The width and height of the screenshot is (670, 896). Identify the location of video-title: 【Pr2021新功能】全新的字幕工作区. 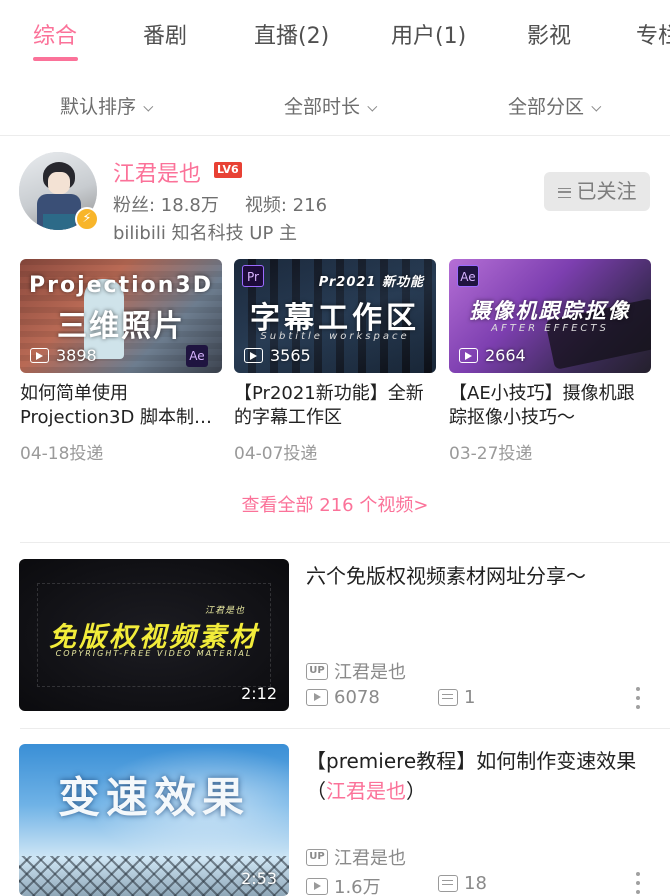
(329, 405).